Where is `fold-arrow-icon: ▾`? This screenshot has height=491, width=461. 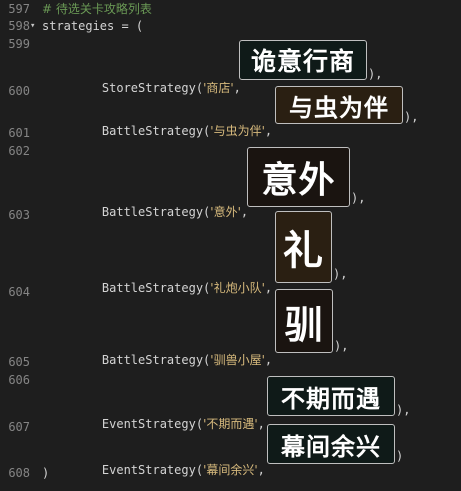 fold-arrow-icon: ▾ is located at coordinates (32, 26).